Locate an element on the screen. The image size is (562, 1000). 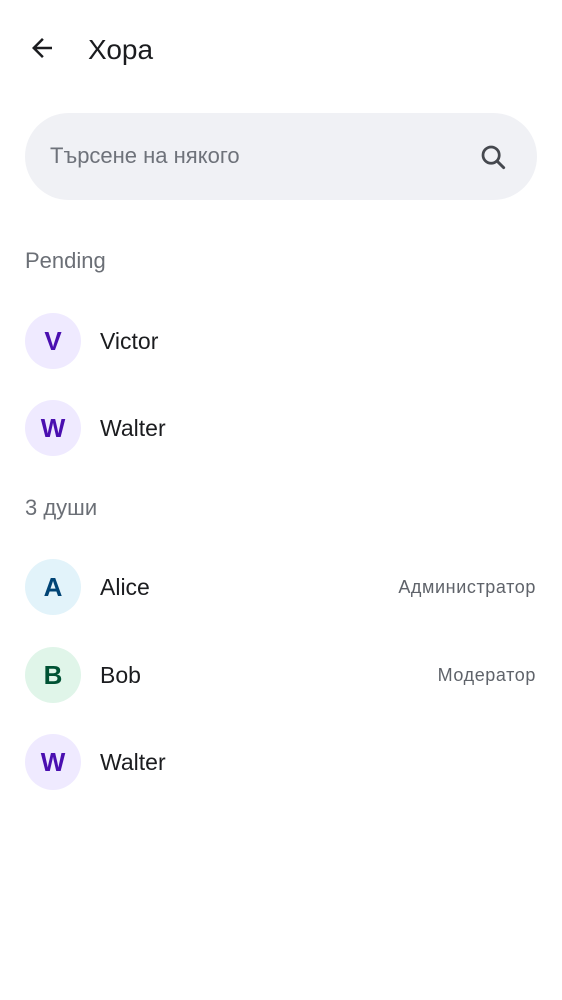
app-bar: Хора is located at coordinates (281, 50).